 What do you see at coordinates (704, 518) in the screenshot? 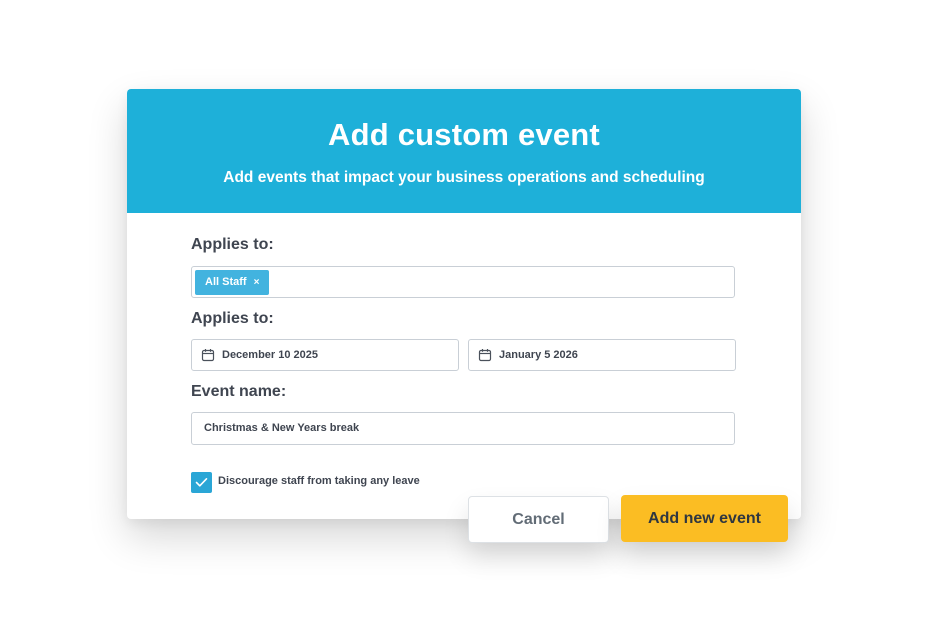
I see `add-new-event-button: Add new event` at bounding box center [704, 518].